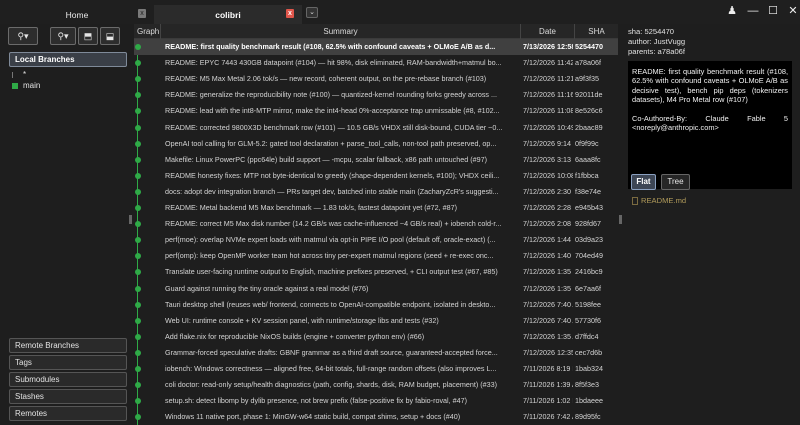  I want to click on submodules-header: Submodules, so click(68, 379).